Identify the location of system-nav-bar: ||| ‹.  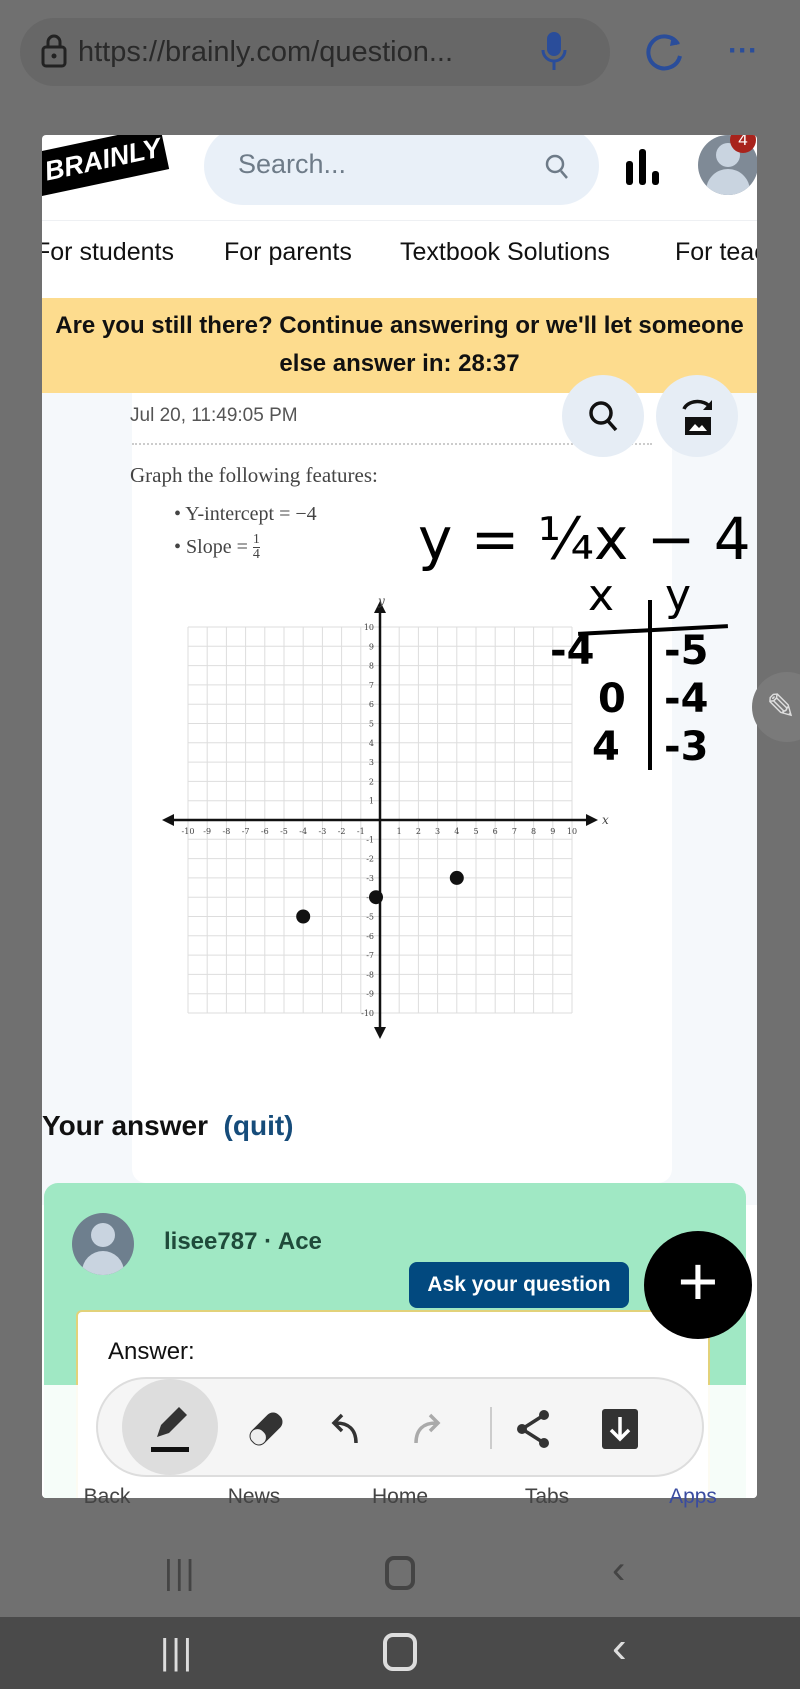
(400, 1653).